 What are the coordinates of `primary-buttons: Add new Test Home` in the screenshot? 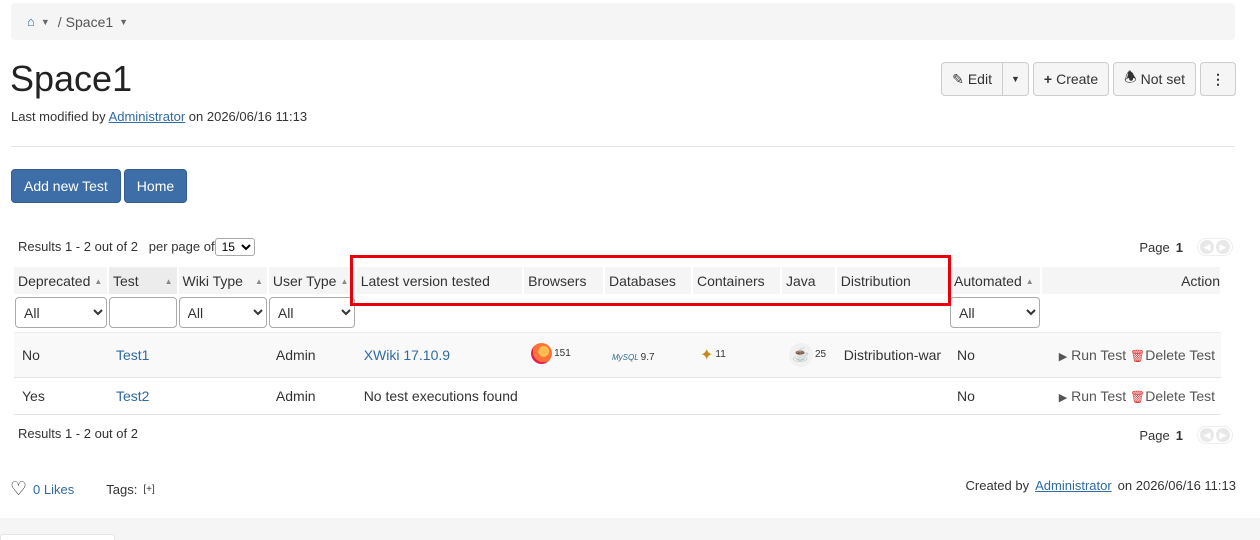 It's located at (99, 186).